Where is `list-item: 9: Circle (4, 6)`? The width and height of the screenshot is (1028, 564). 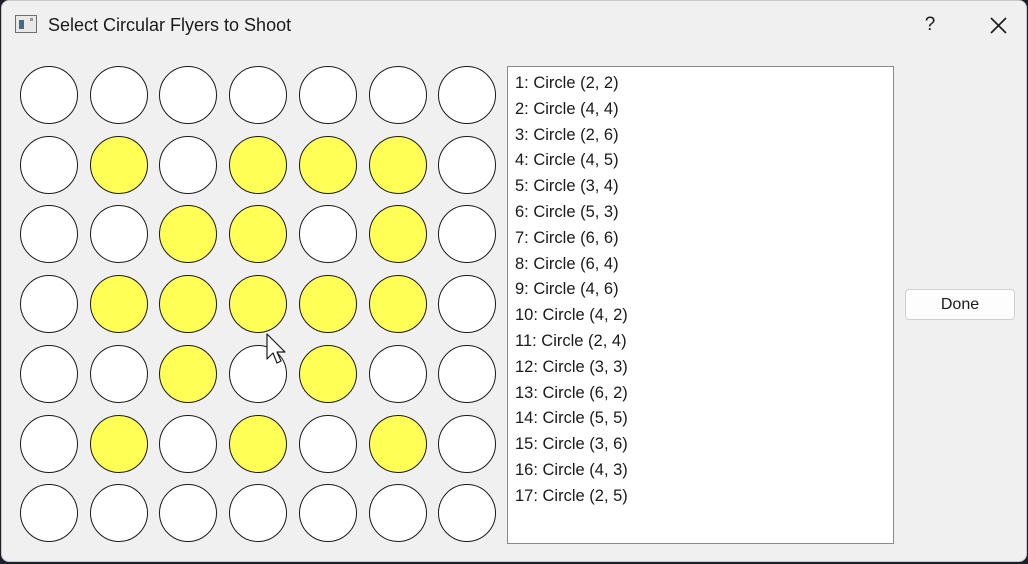 list-item: 9: Circle (4, 6) is located at coordinates (700, 290).